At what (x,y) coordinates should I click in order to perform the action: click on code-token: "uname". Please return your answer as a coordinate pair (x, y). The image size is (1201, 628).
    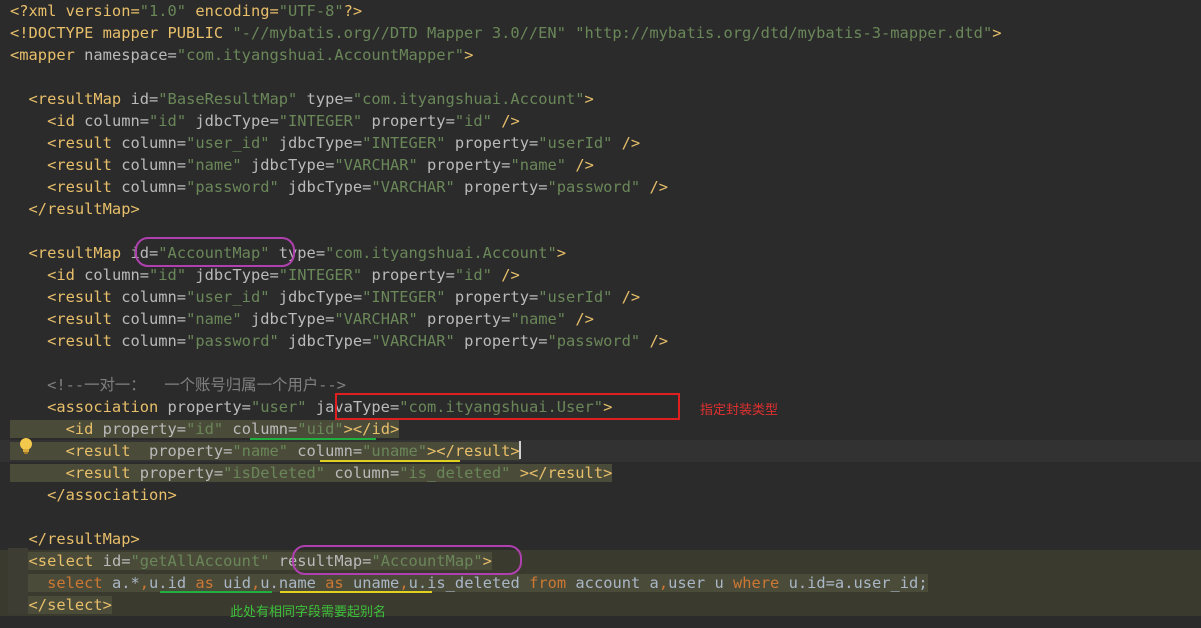
    Looking at the image, I should click on (395, 451).